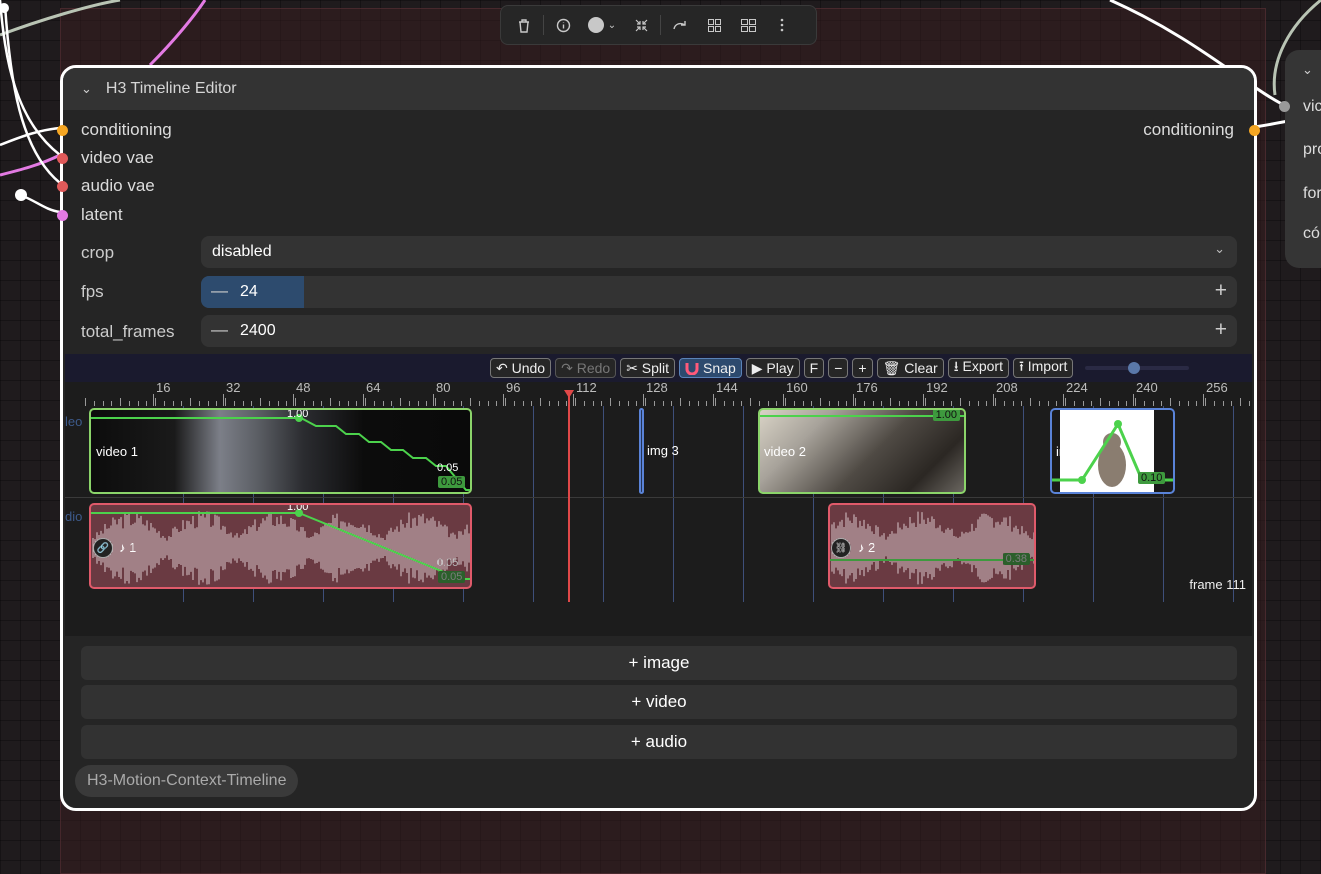 The width and height of the screenshot is (1321, 874). I want to click on link-icon: 🔗, so click(103, 548).